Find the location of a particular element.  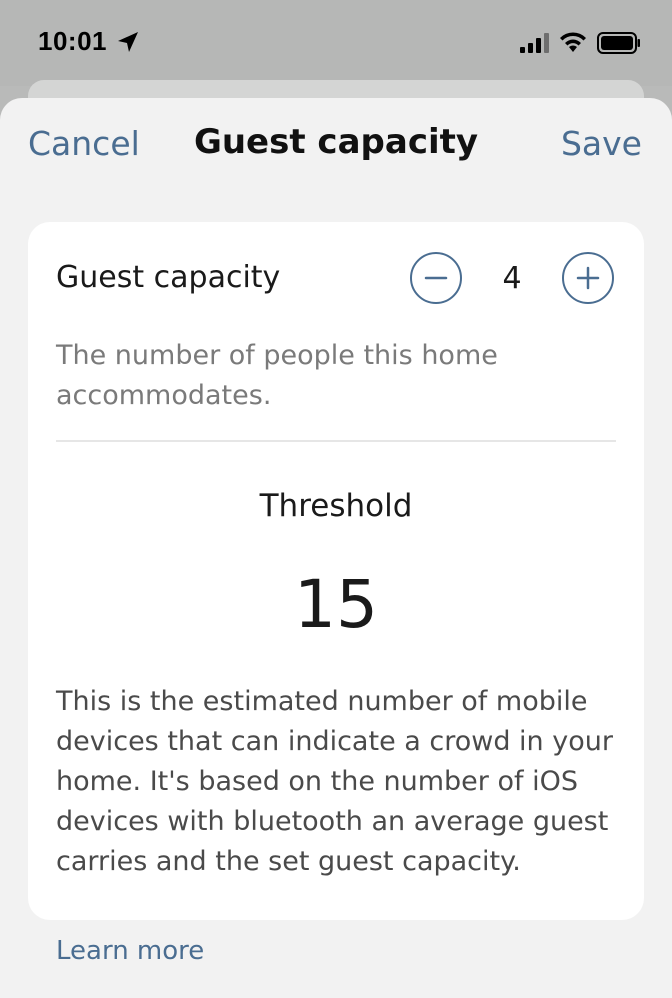

save-button: Save is located at coordinates (601, 143).